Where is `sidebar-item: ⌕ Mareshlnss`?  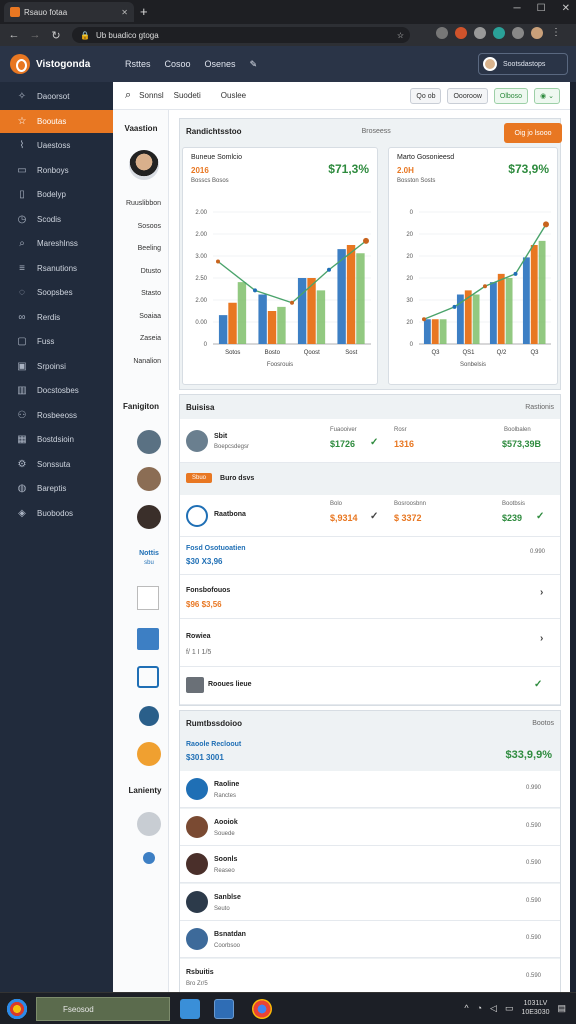 sidebar-item: ⌕ Mareshlnss is located at coordinates (56, 243).